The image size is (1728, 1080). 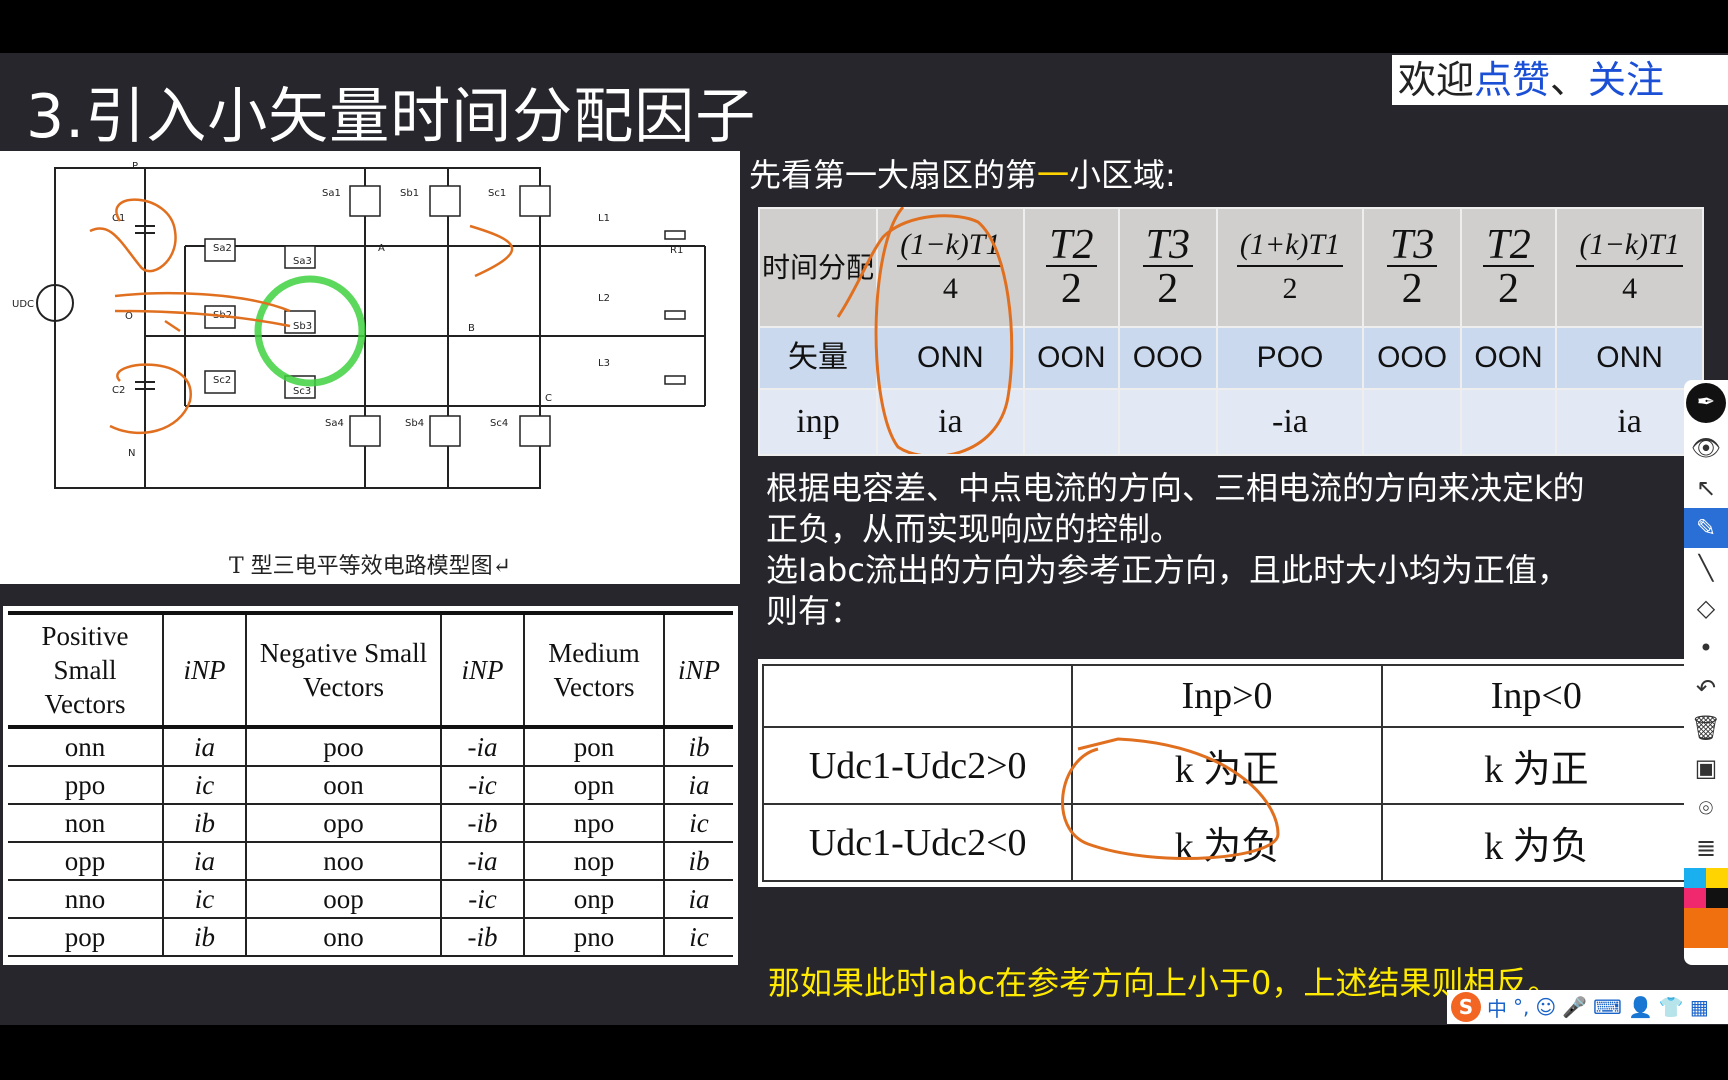 I want to click on color-palette-icon, so click(x=1706, y=908).